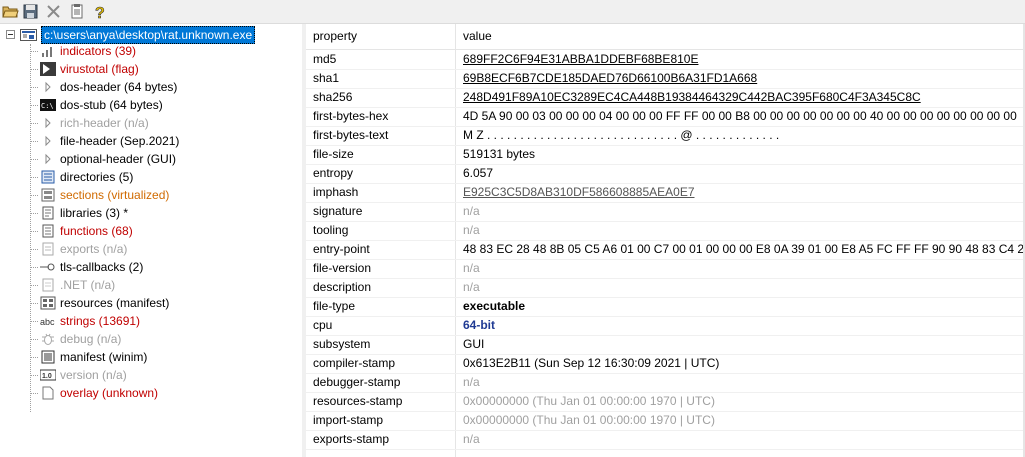 The width and height of the screenshot is (1025, 457). Describe the element at coordinates (333, 154) in the screenshot. I see `property-cell: file-size` at that location.